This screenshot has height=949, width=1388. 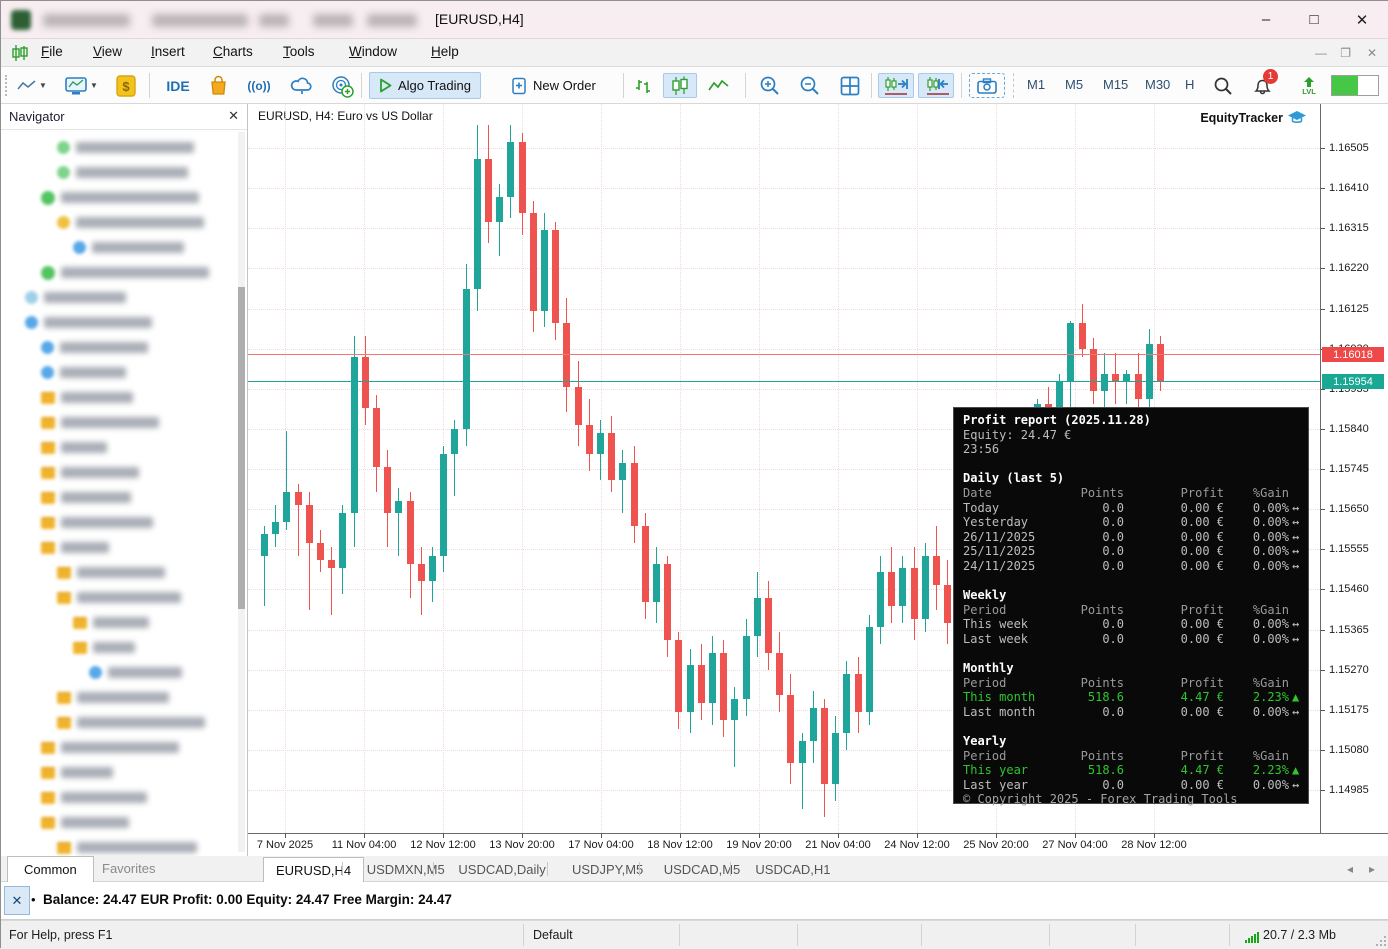 What do you see at coordinates (50, 869) in the screenshot?
I see `navigator-tab-common: Common` at bounding box center [50, 869].